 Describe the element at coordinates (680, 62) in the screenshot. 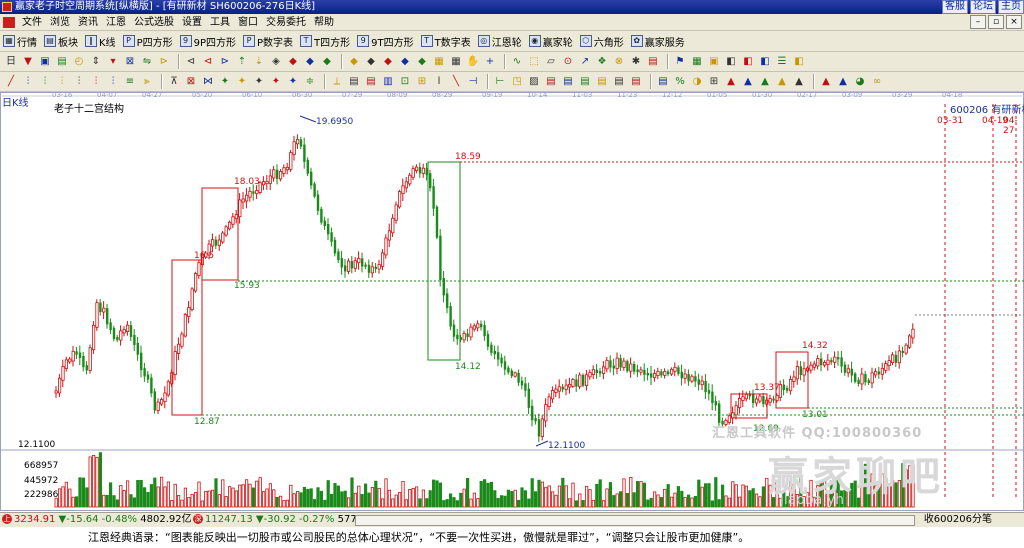

I see `drawing-tool-37-icon: ⚑` at that location.